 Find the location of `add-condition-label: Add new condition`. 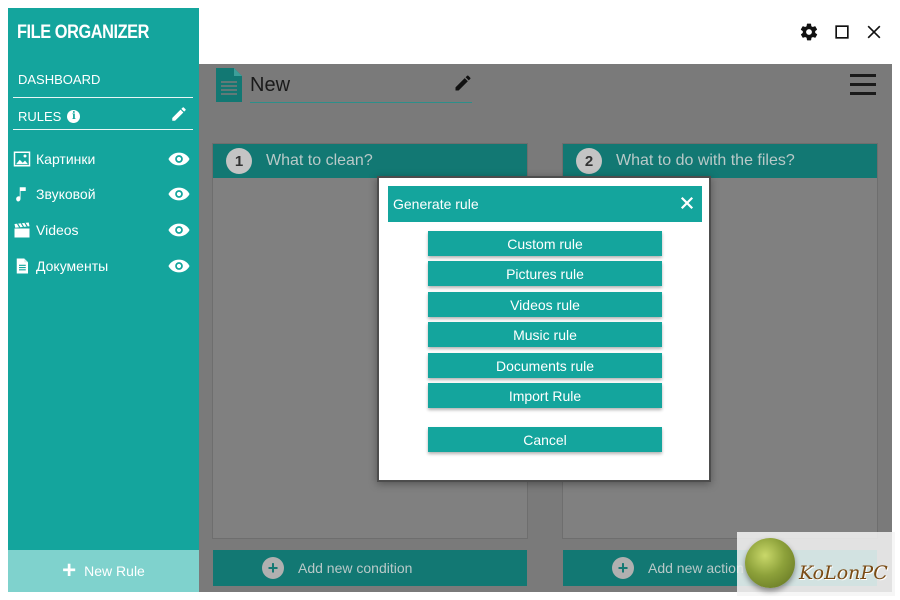

add-condition-label: Add new condition is located at coordinates (355, 568).